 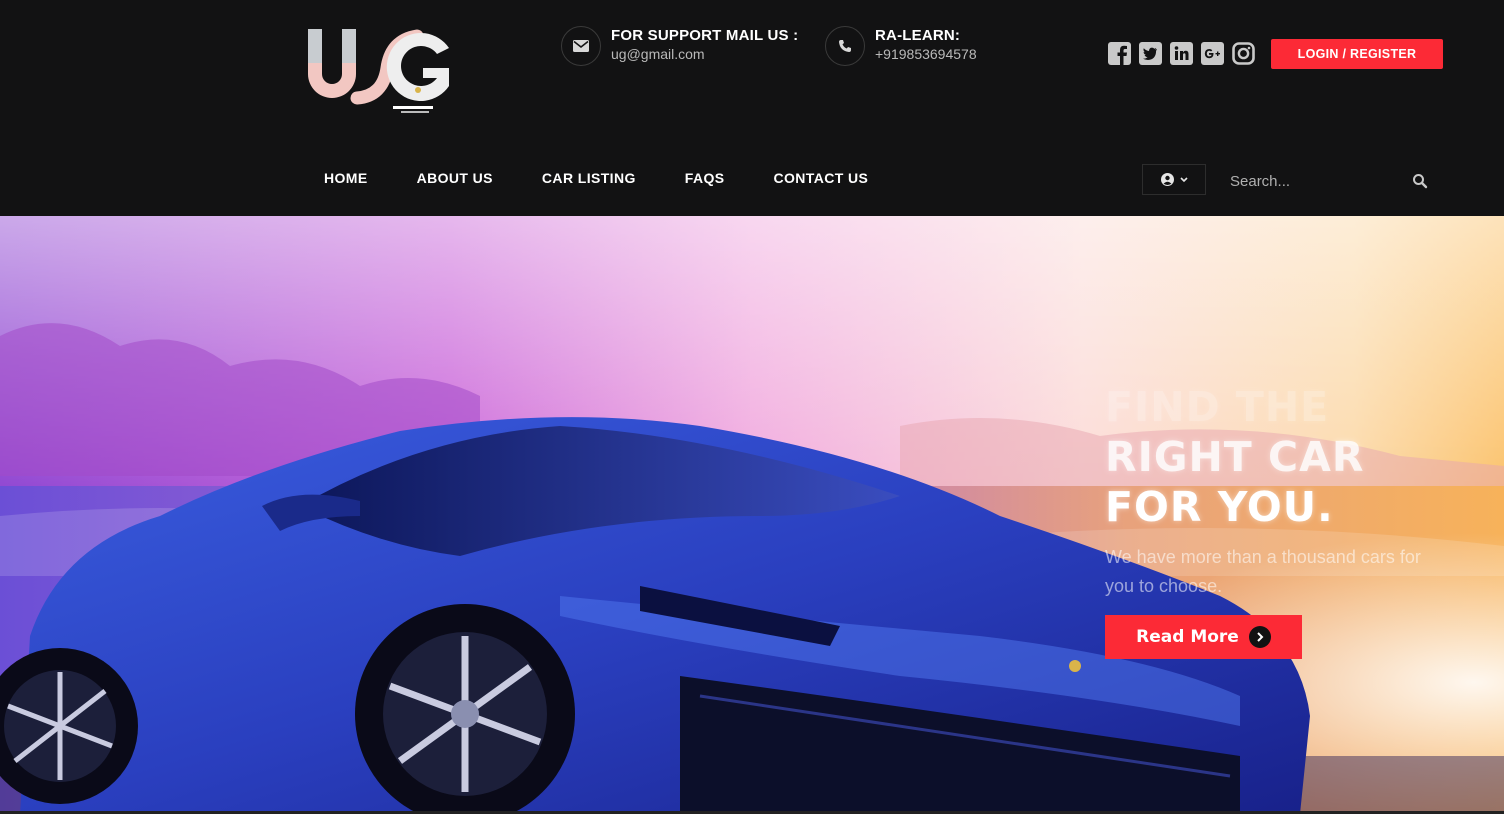 I want to click on hero-headline-line-2: RIGHT CAR, so click(x=1235, y=457).